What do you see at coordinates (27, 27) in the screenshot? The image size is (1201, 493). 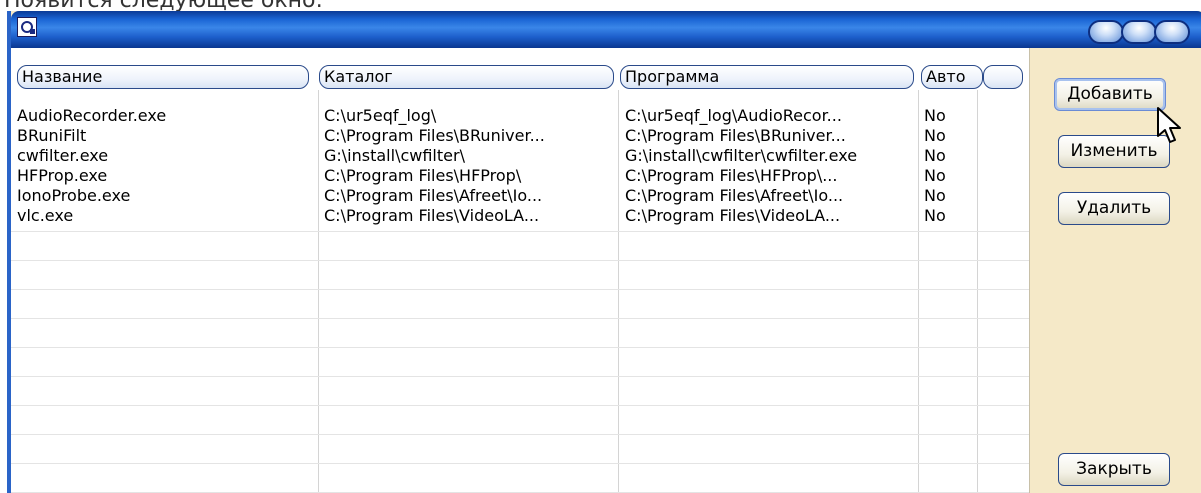 I see `app-logo-icon` at bounding box center [27, 27].